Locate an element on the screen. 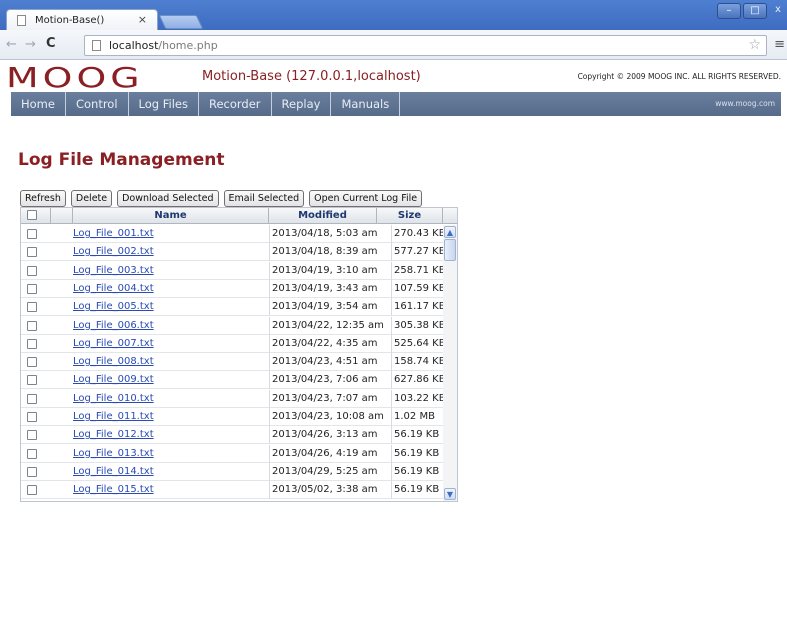  file-name-cell: Log_File_009.txt is located at coordinates (171, 380).